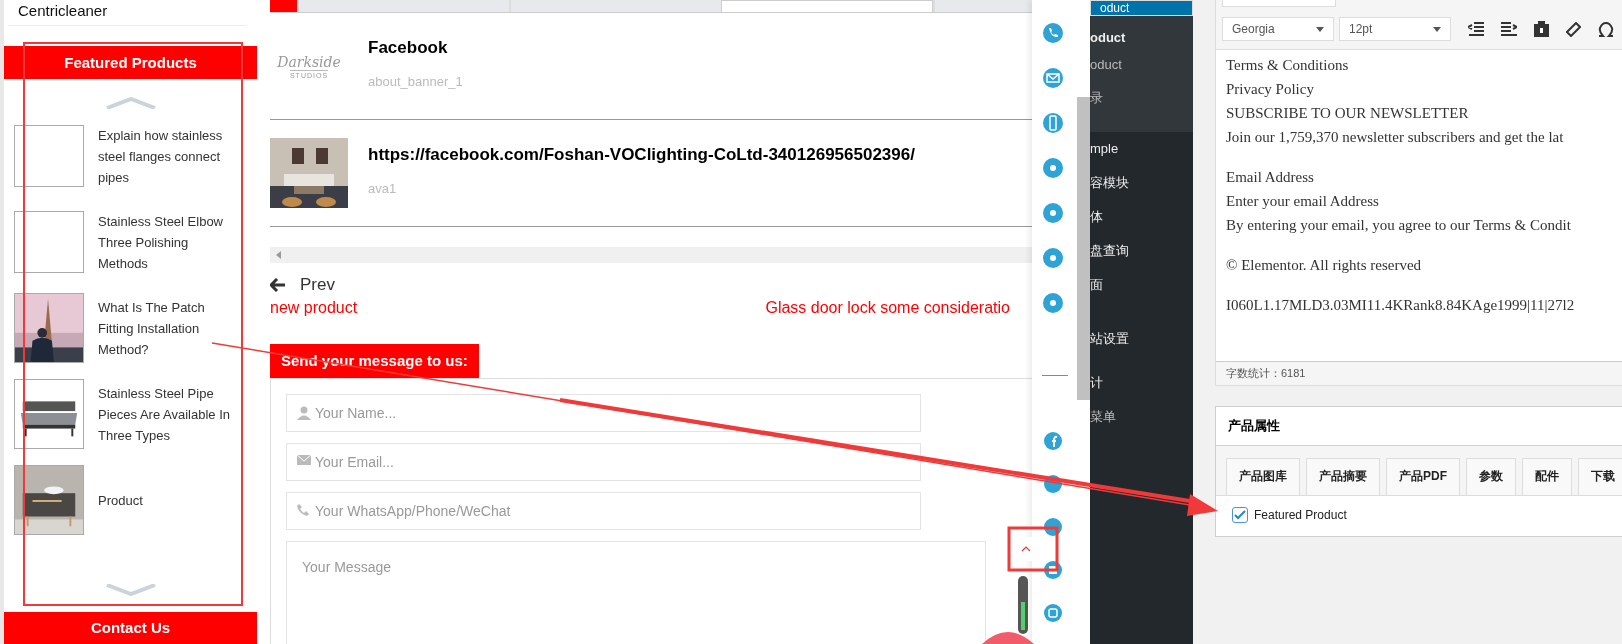 Image resolution: width=1622 pixels, height=644 pixels. I want to click on prev-link: Prev, so click(317, 285).